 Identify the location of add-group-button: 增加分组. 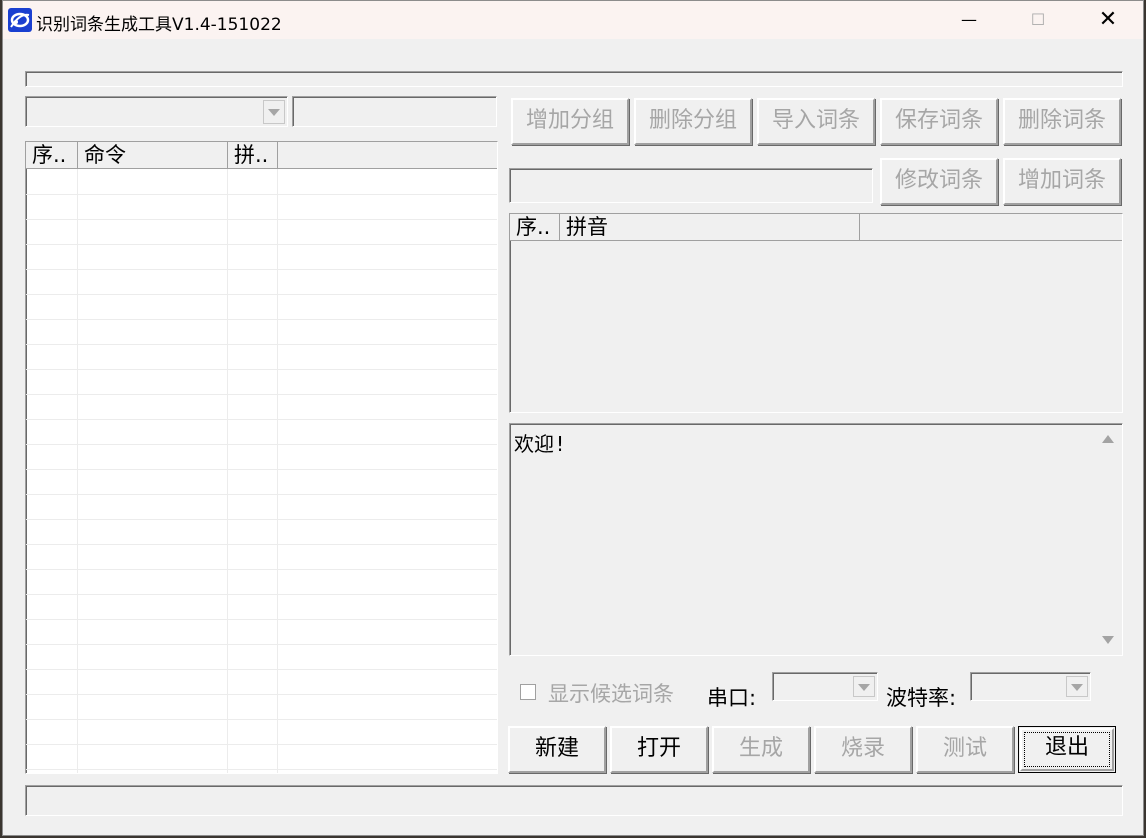
(570, 121).